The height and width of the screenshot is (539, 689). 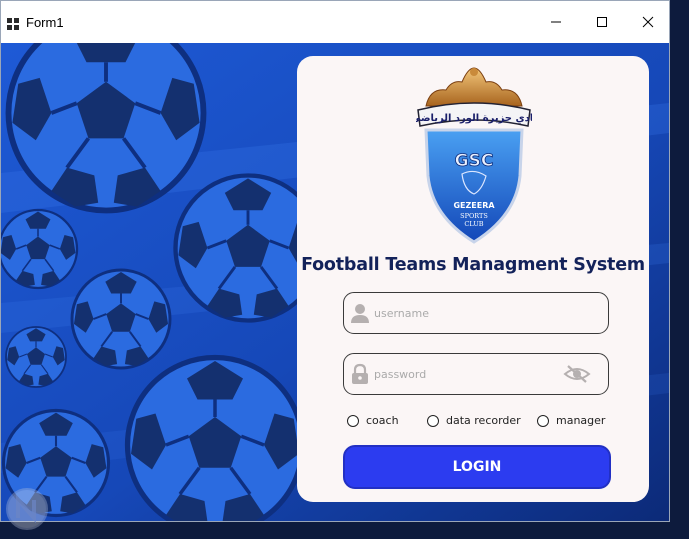 I want to click on role-radio-manager: manager, so click(x=571, y=420).